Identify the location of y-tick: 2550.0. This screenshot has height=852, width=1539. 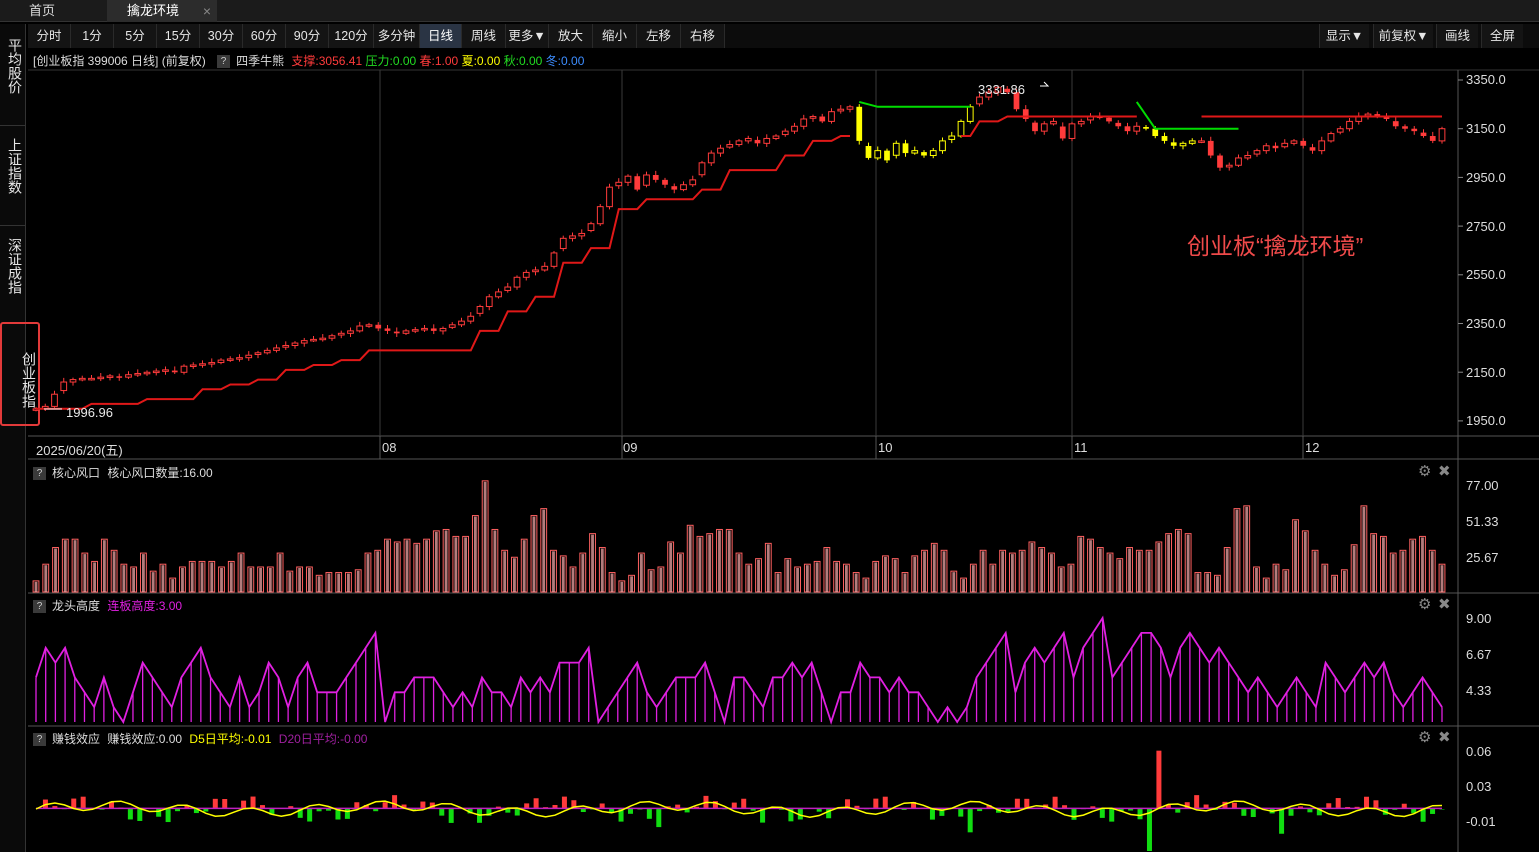
(1486, 274).